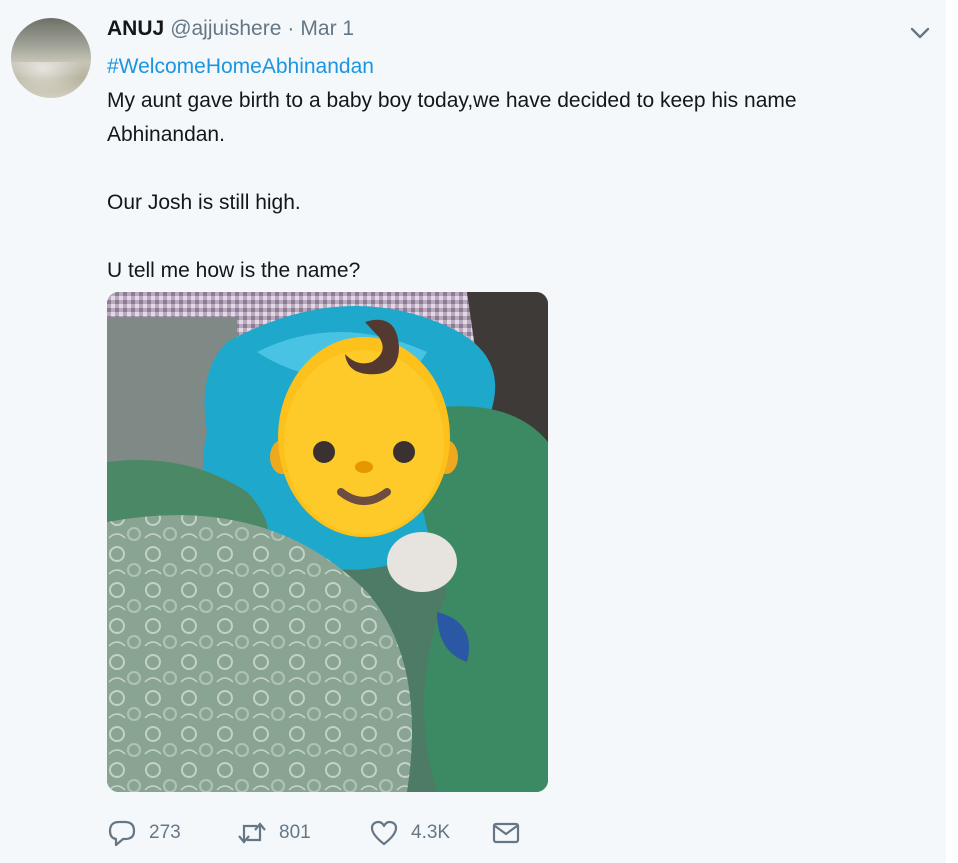 The image size is (958, 863). Describe the element at coordinates (952, 431) in the screenshot. I see `page-edge` at that location.